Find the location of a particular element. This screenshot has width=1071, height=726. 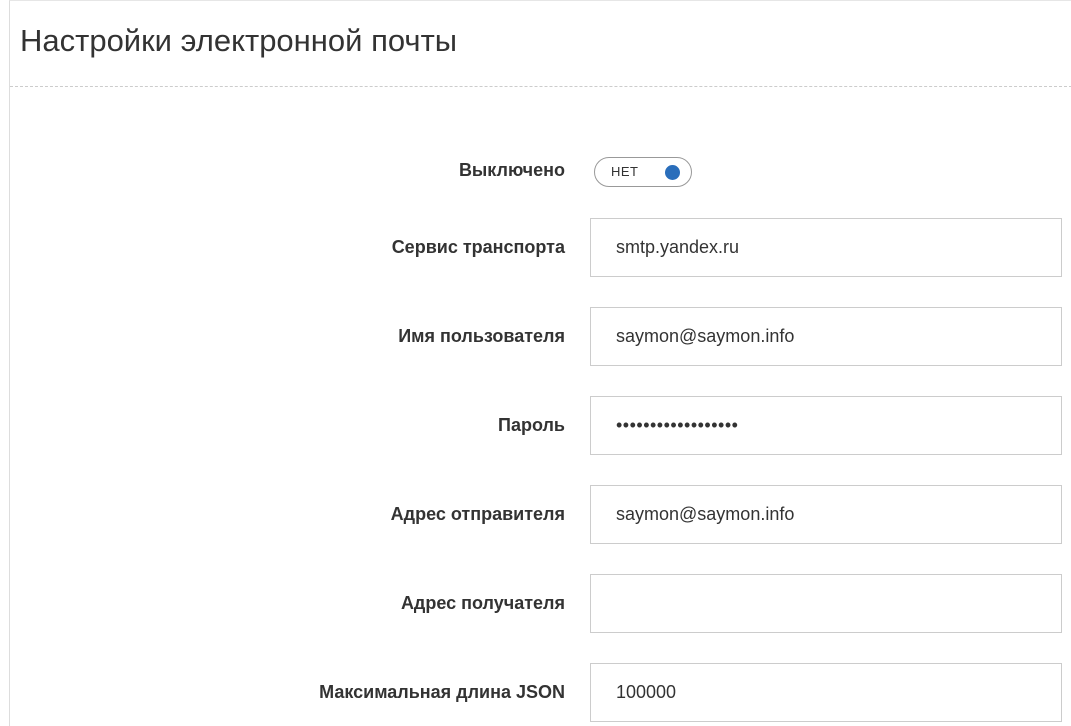

max-json-input is located at coordinates (826, 692).